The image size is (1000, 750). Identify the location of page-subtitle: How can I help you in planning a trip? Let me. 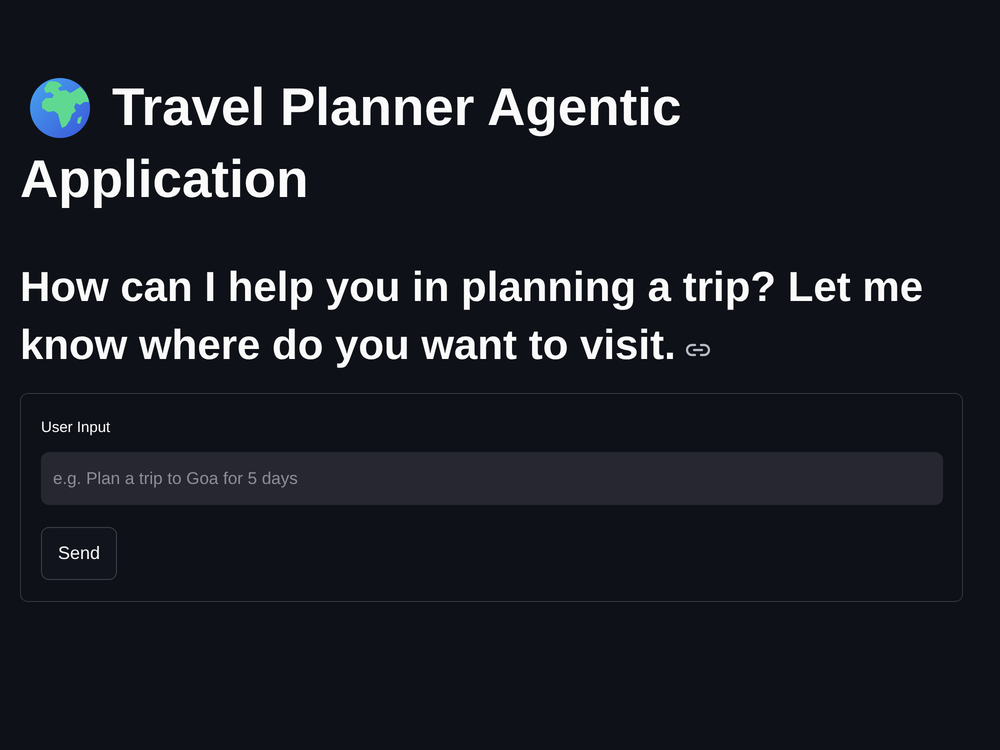
(472, 287).